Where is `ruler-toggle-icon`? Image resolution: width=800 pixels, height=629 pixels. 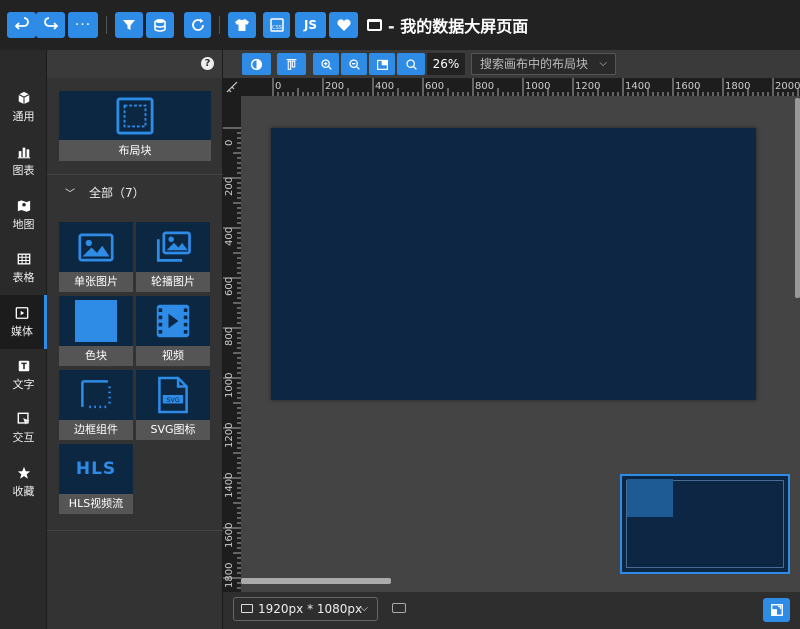
ruler-toggle-icon is located at coordinates (232, 87).